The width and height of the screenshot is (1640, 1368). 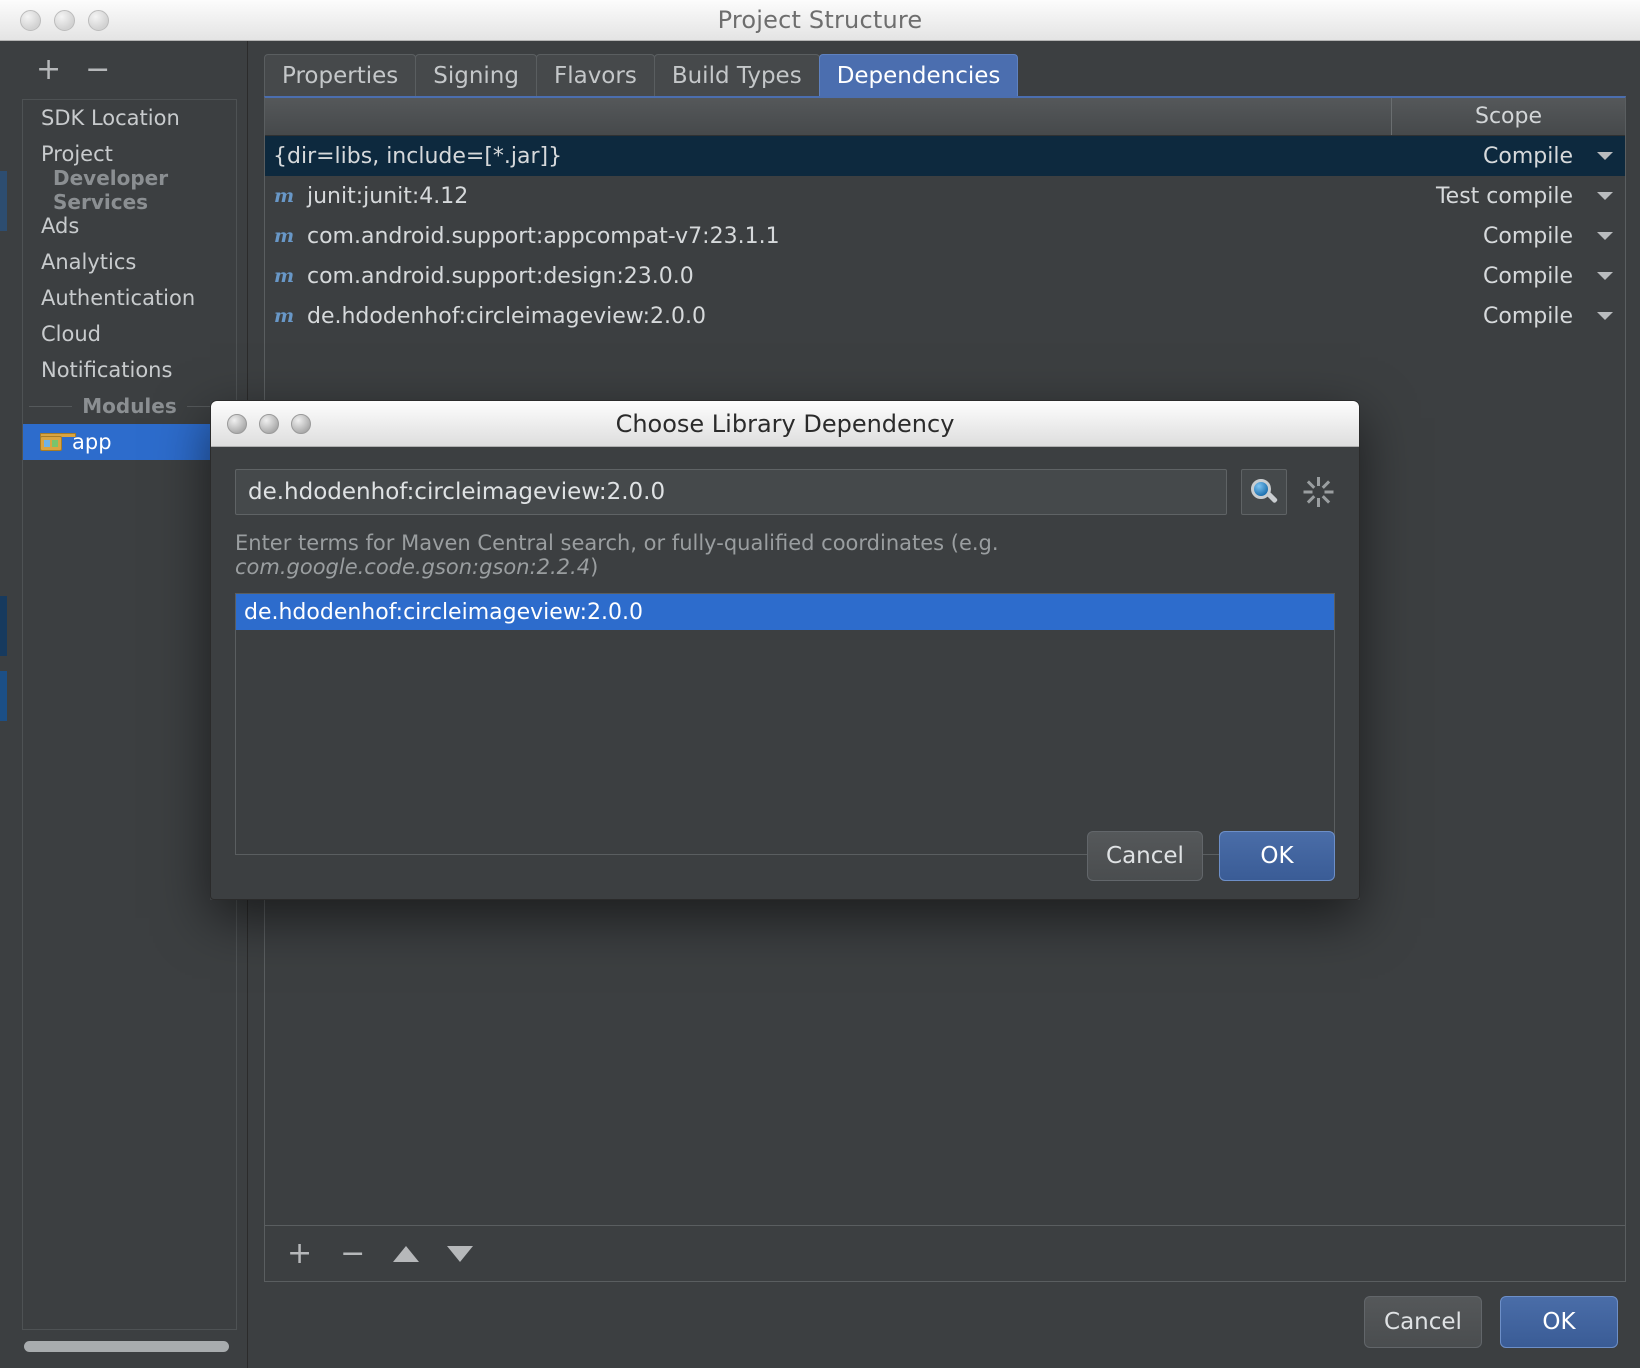 I want to click on sidebar-horizontal-scrollbar, so click(x=126, y=1346).